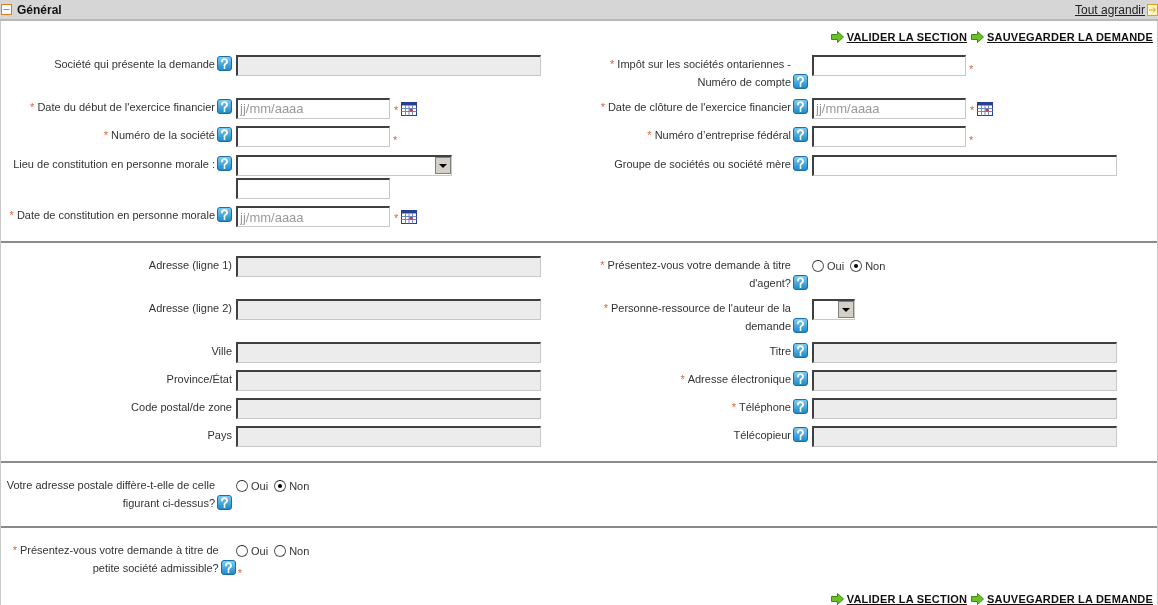 The width and height of the screenshot is (1158, 605). I want to click on field-label: Adresse (ligne 1), so click(190, 265).